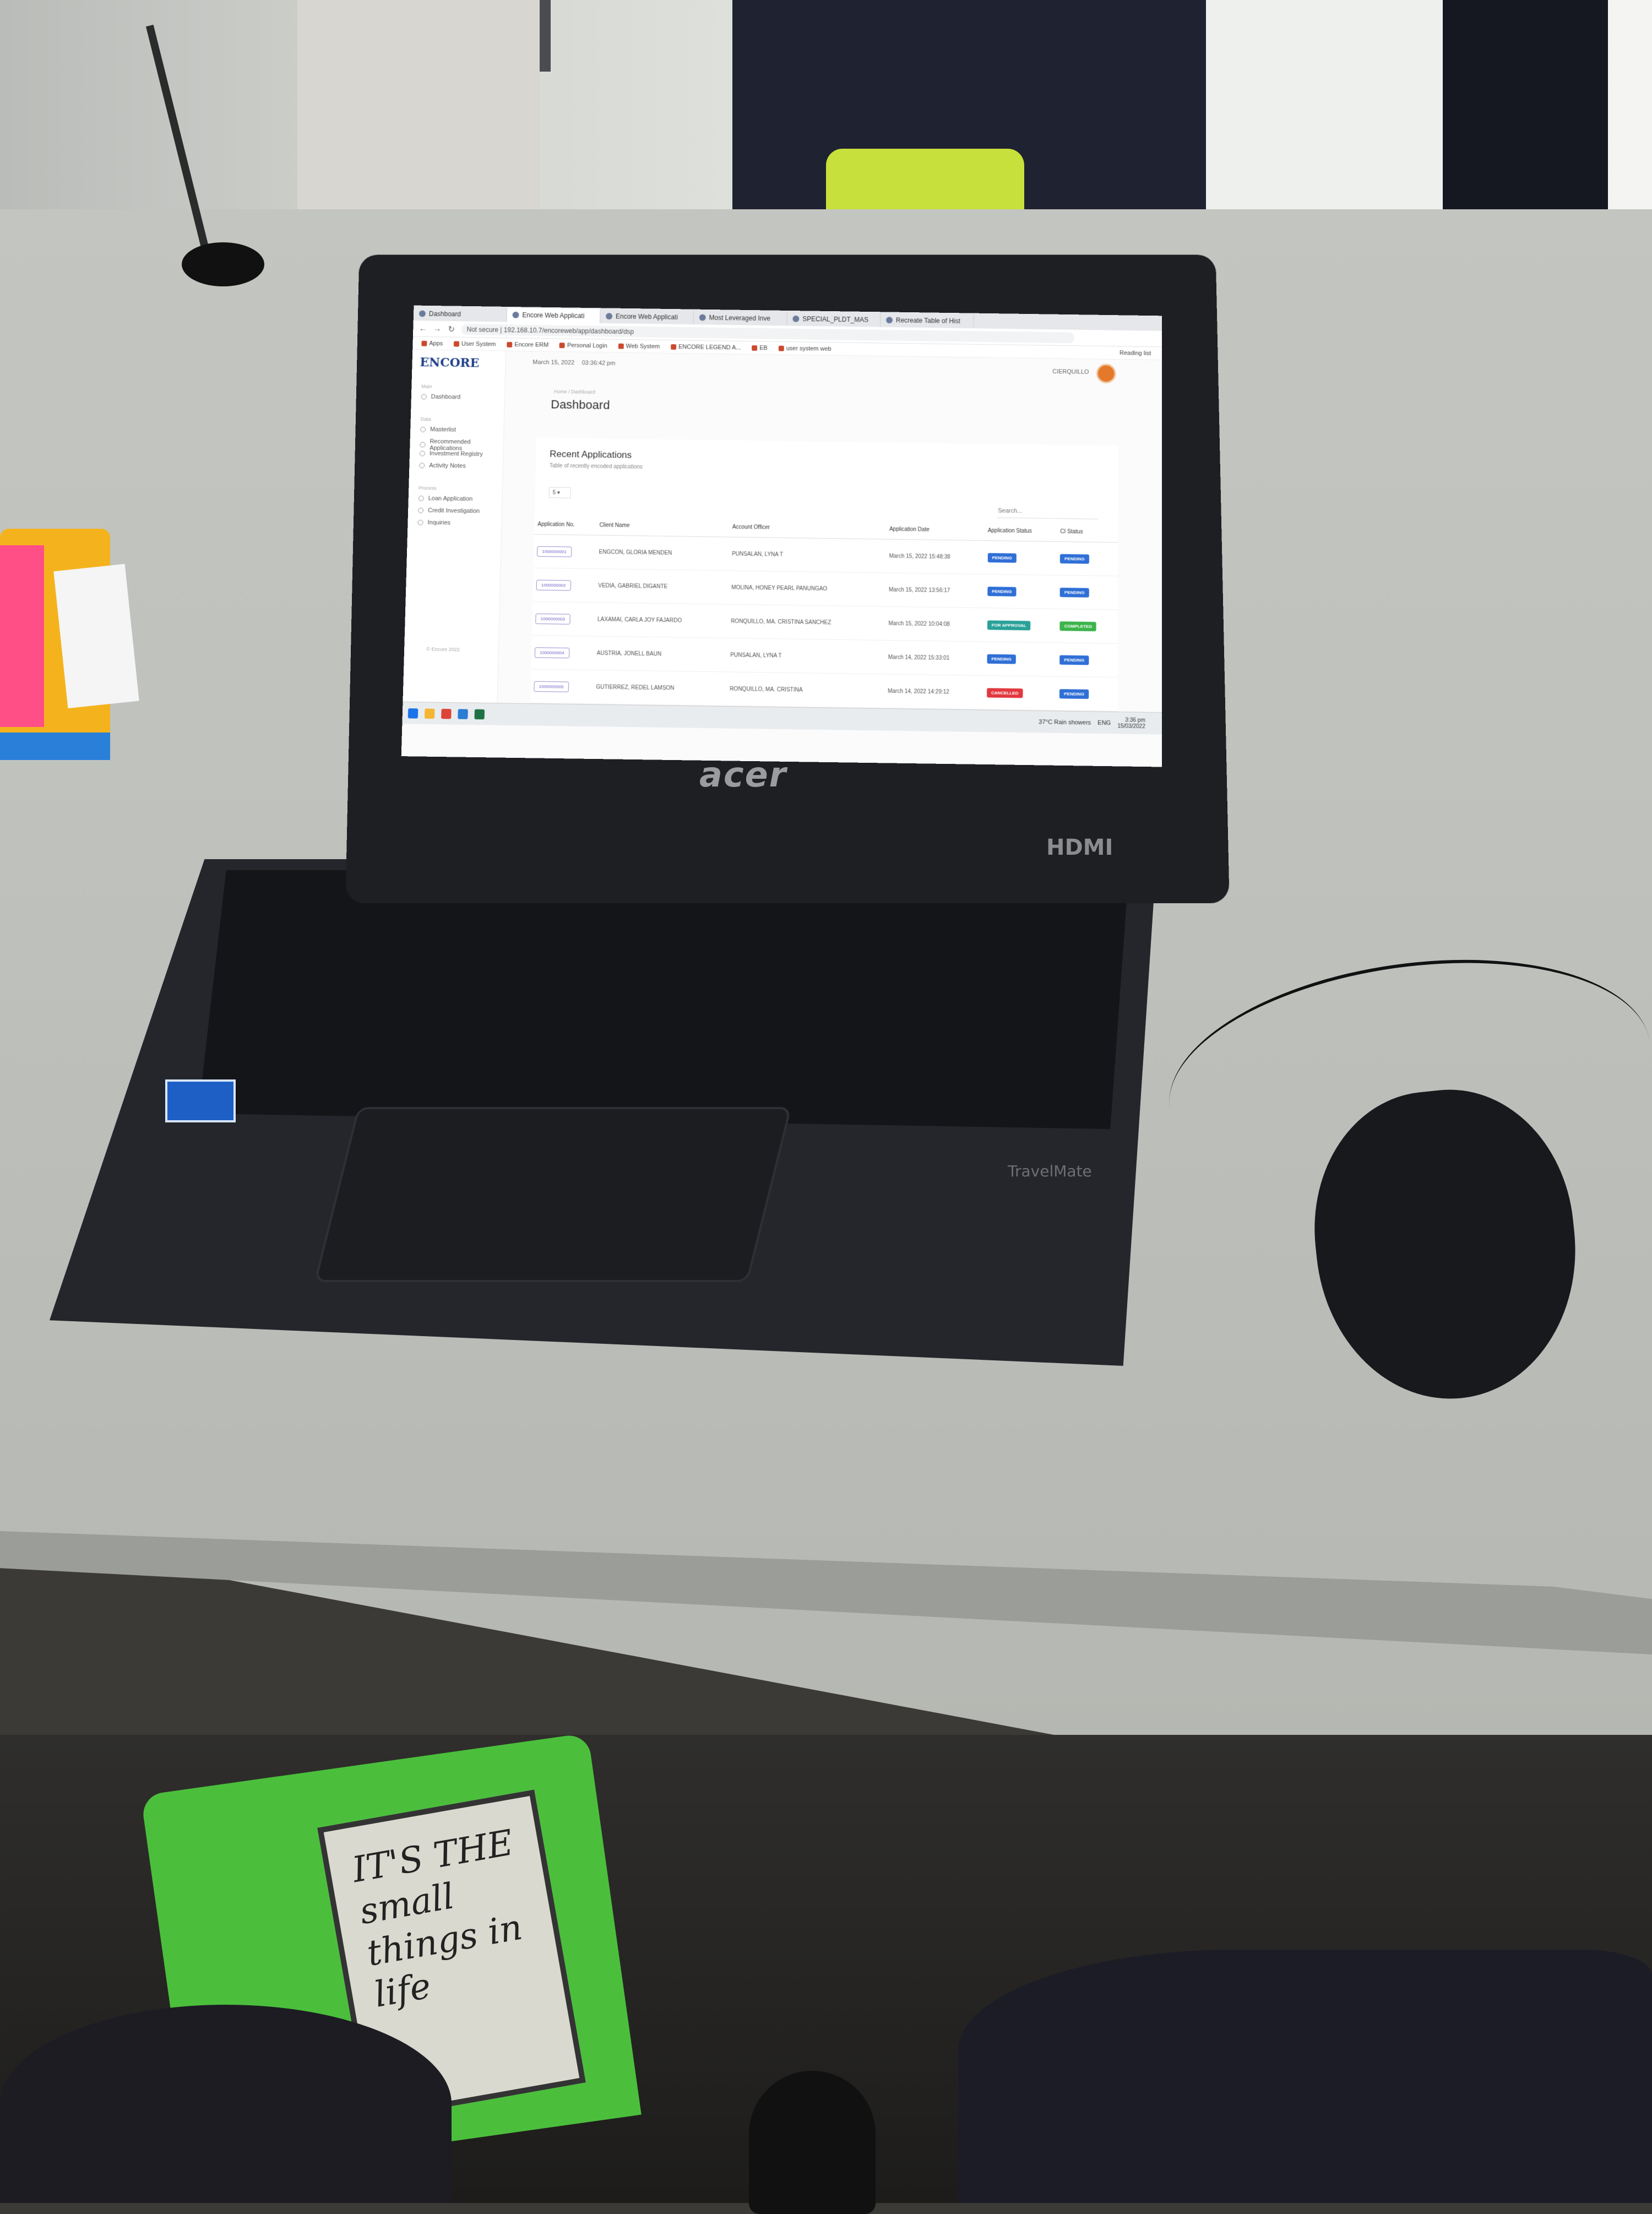  I want to click on bookmark-label: Apps, so click(436, 343).